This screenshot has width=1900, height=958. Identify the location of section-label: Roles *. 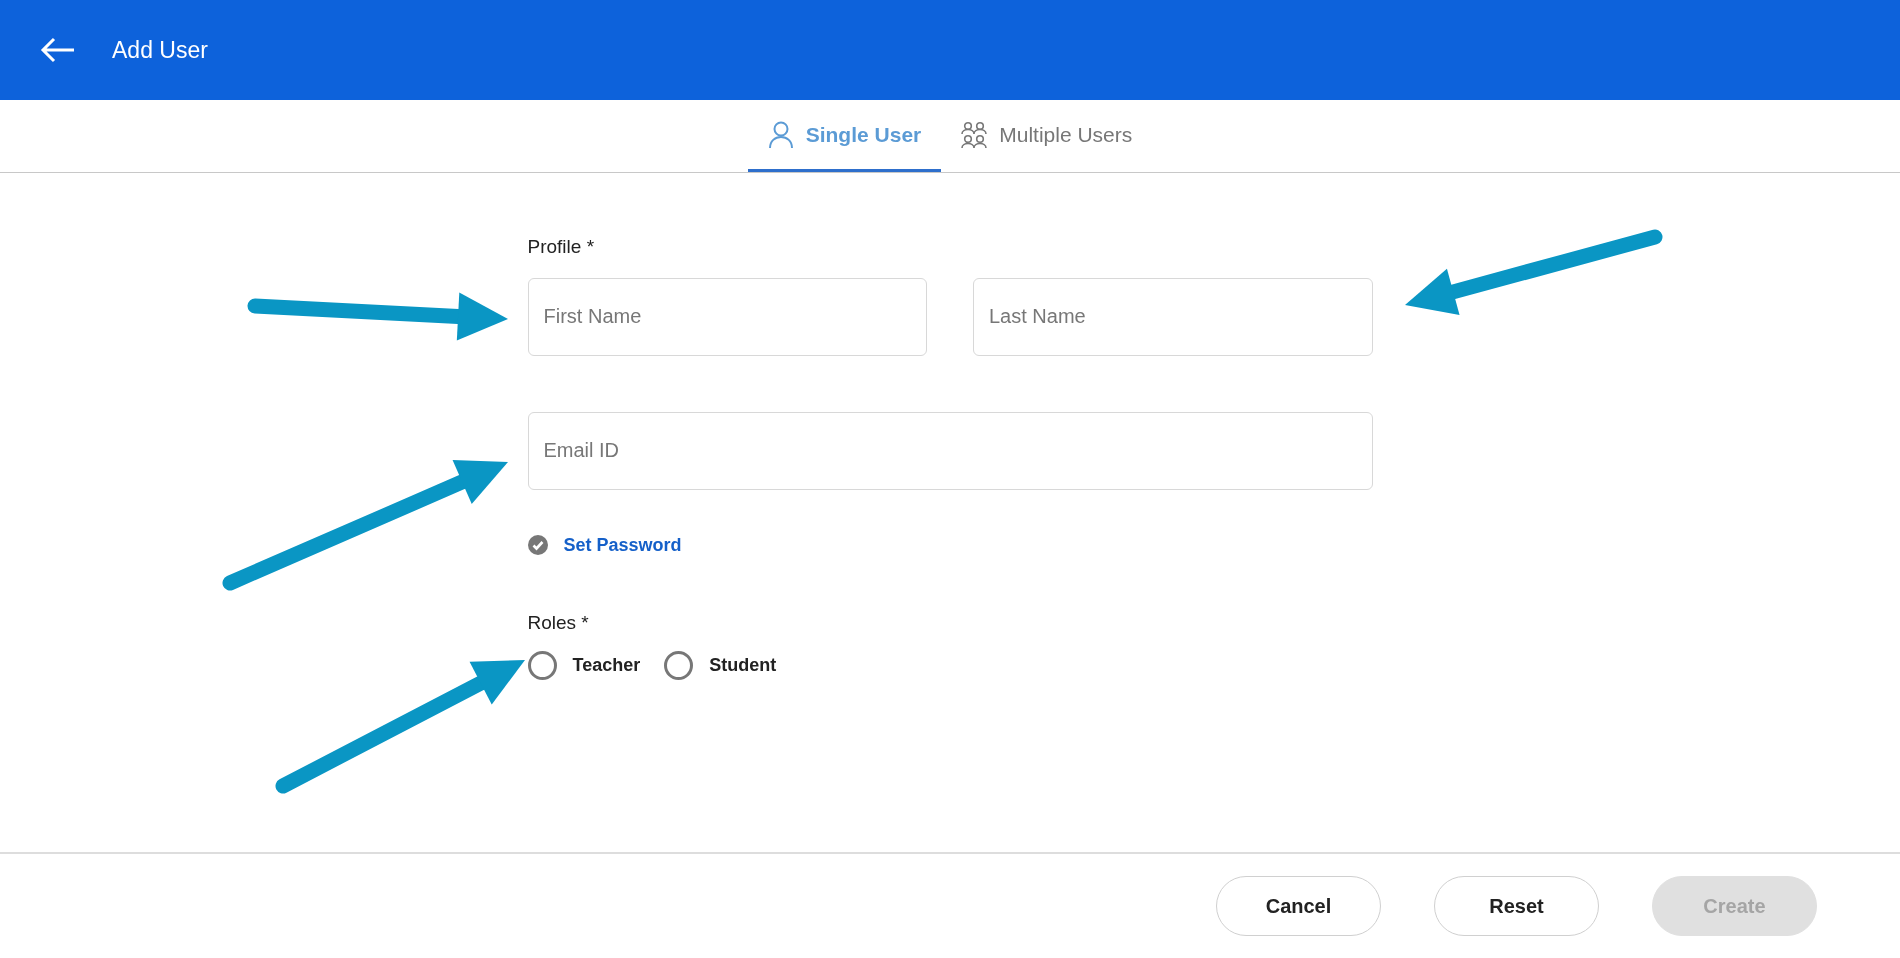
(558, 622).